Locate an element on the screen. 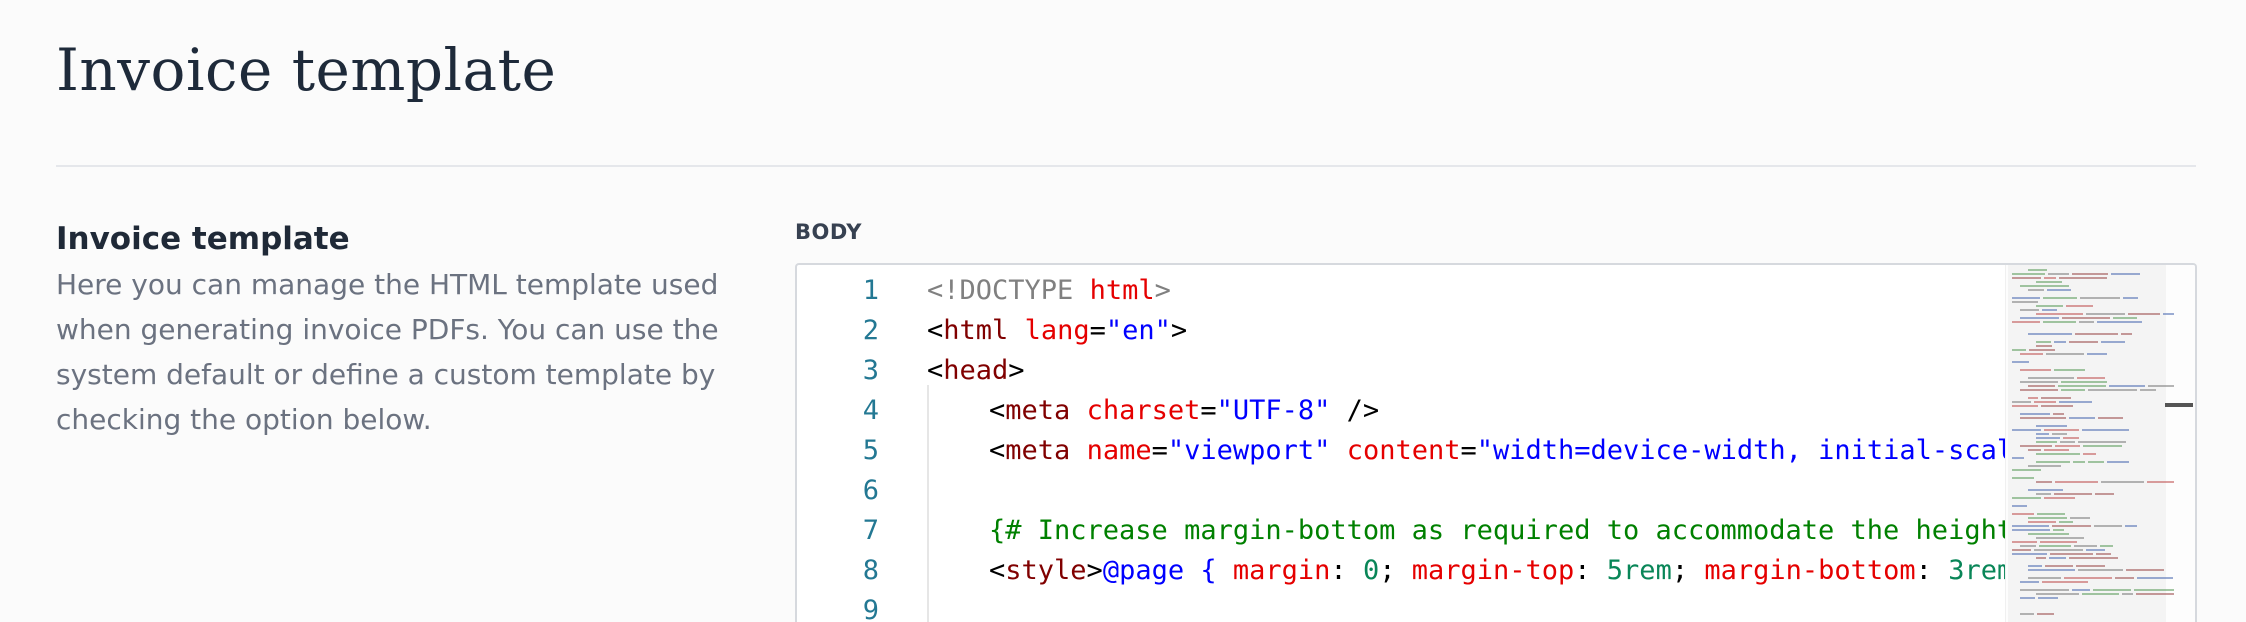 The width and height of the screenshot is (2246, 622). line-code: <head> is located at coordinates (1467, 371).